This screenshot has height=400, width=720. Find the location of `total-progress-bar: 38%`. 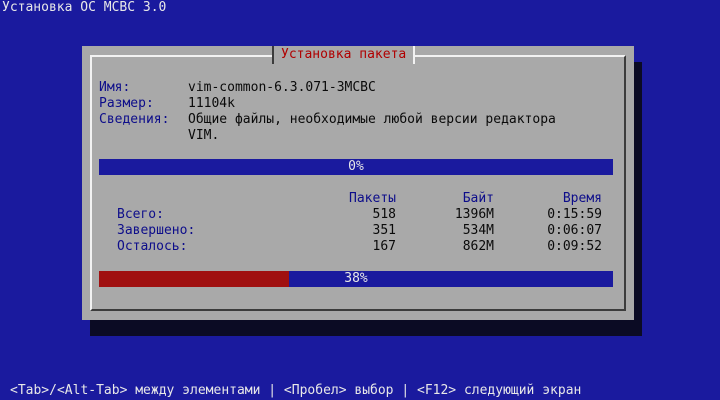

total-progress-bar: 38% is located at coordinates (356, 279).